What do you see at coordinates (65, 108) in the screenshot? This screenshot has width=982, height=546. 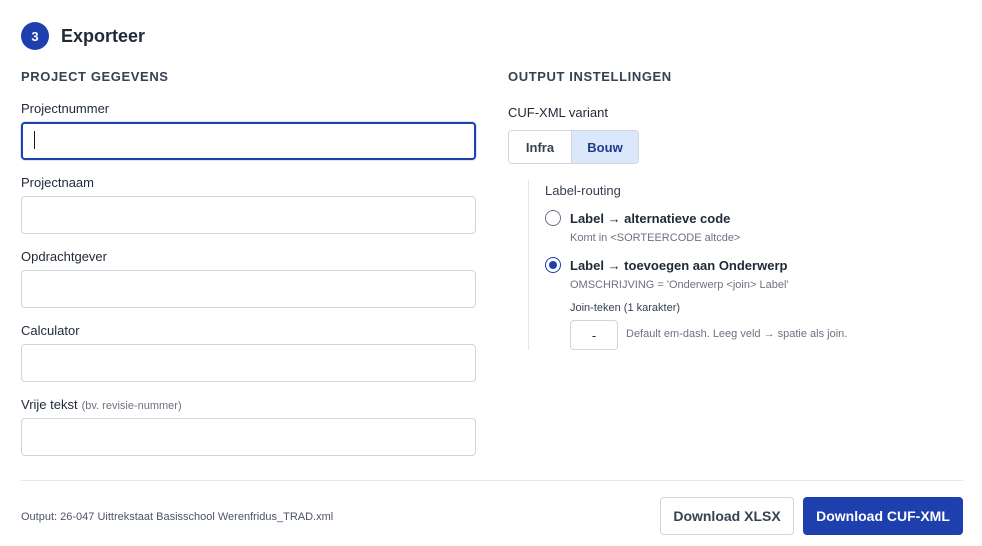 I see `projectnummer-label: Projectnummer` at bounding box center [65, 108].